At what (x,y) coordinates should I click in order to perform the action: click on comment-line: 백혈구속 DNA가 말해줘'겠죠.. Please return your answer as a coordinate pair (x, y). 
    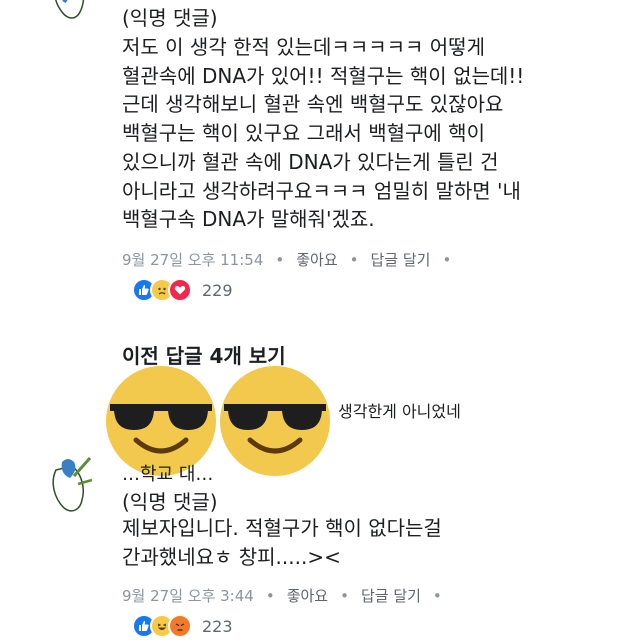
    Looking at the image, I should click on (248, 219).